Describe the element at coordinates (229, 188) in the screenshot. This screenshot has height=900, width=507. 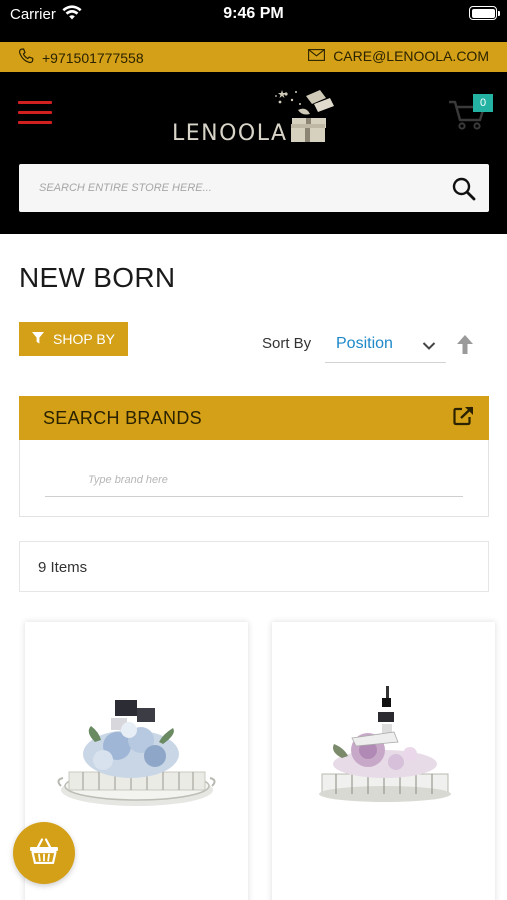
I see `search-input` at that location.